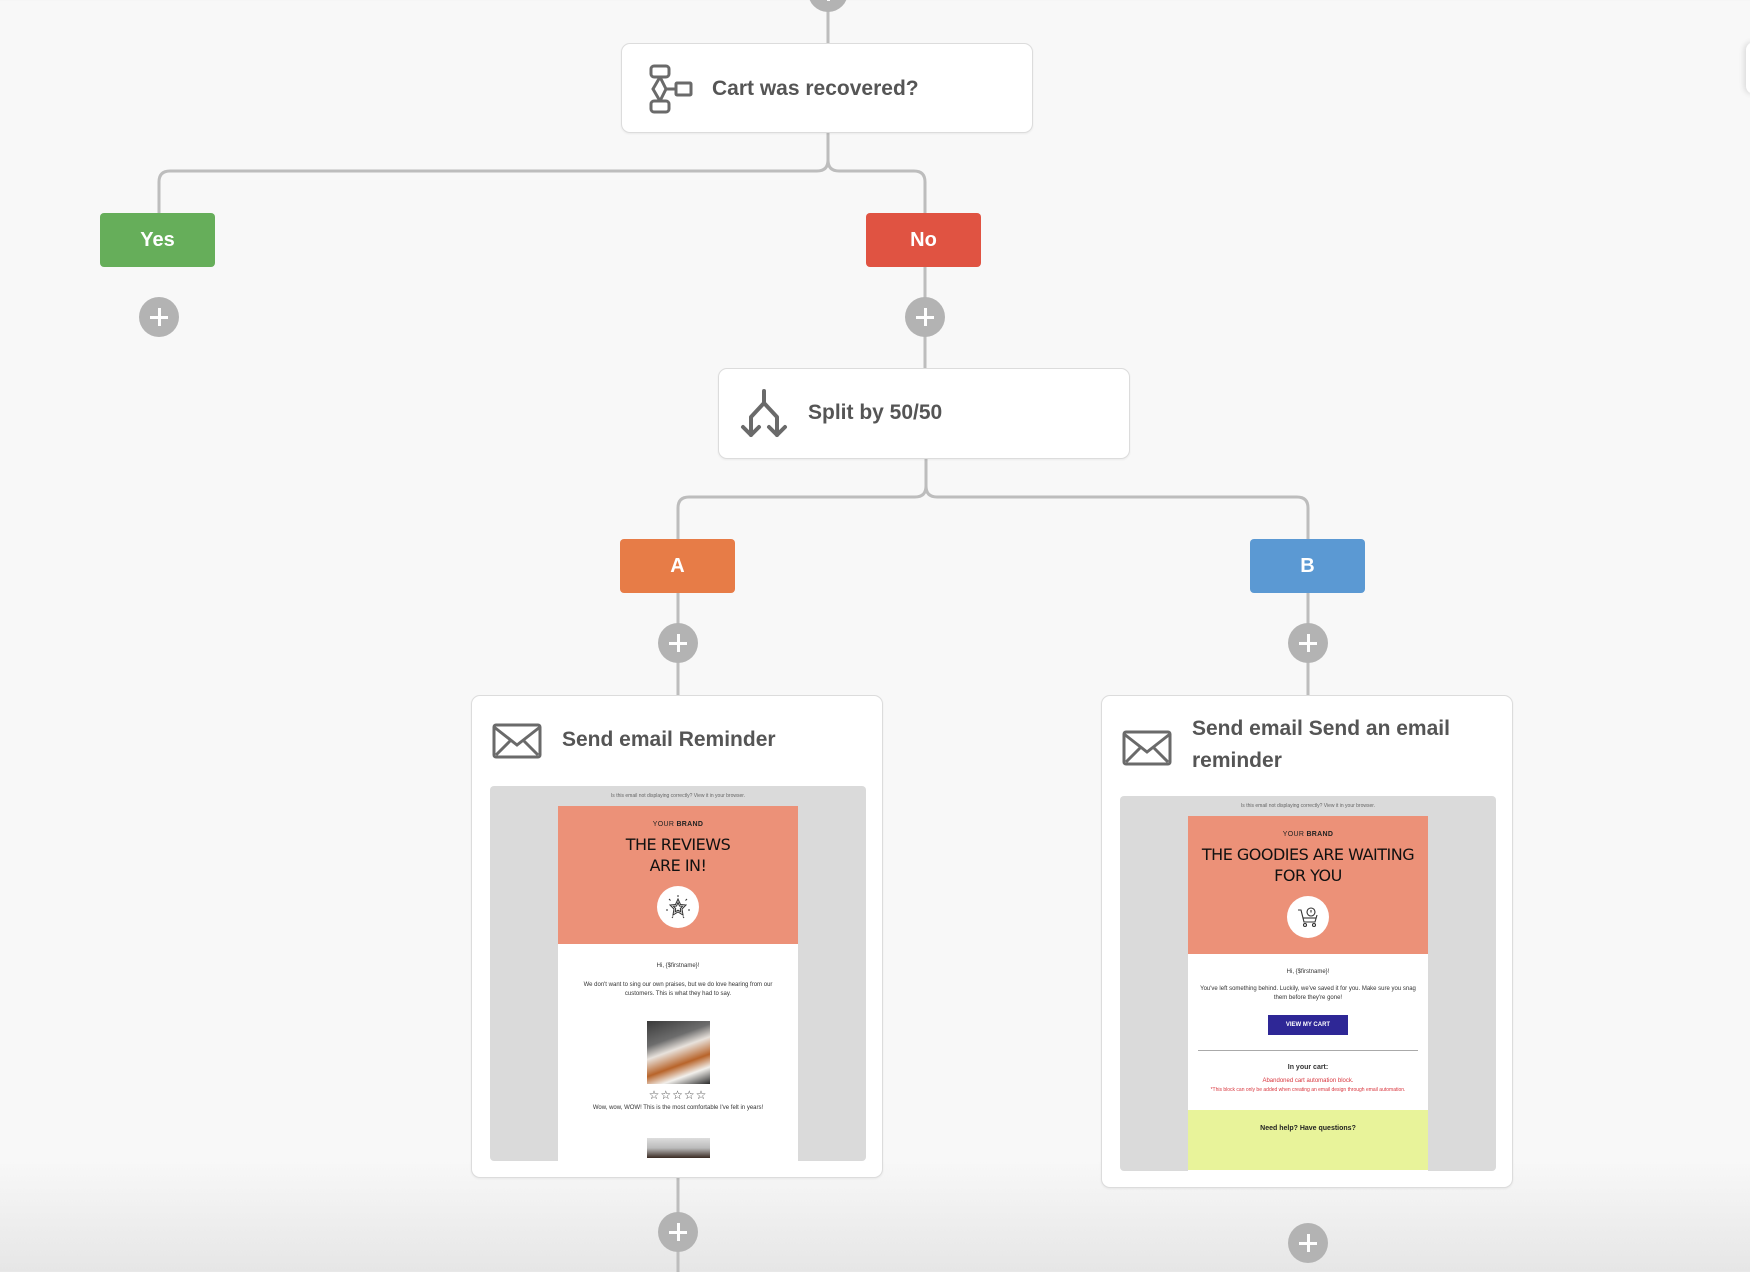  What do you see at coordinates (678, 966) in the screenshot?
I see `email-a-greeting: Hi, {$firstname}!` at bounding box center [678, 966].